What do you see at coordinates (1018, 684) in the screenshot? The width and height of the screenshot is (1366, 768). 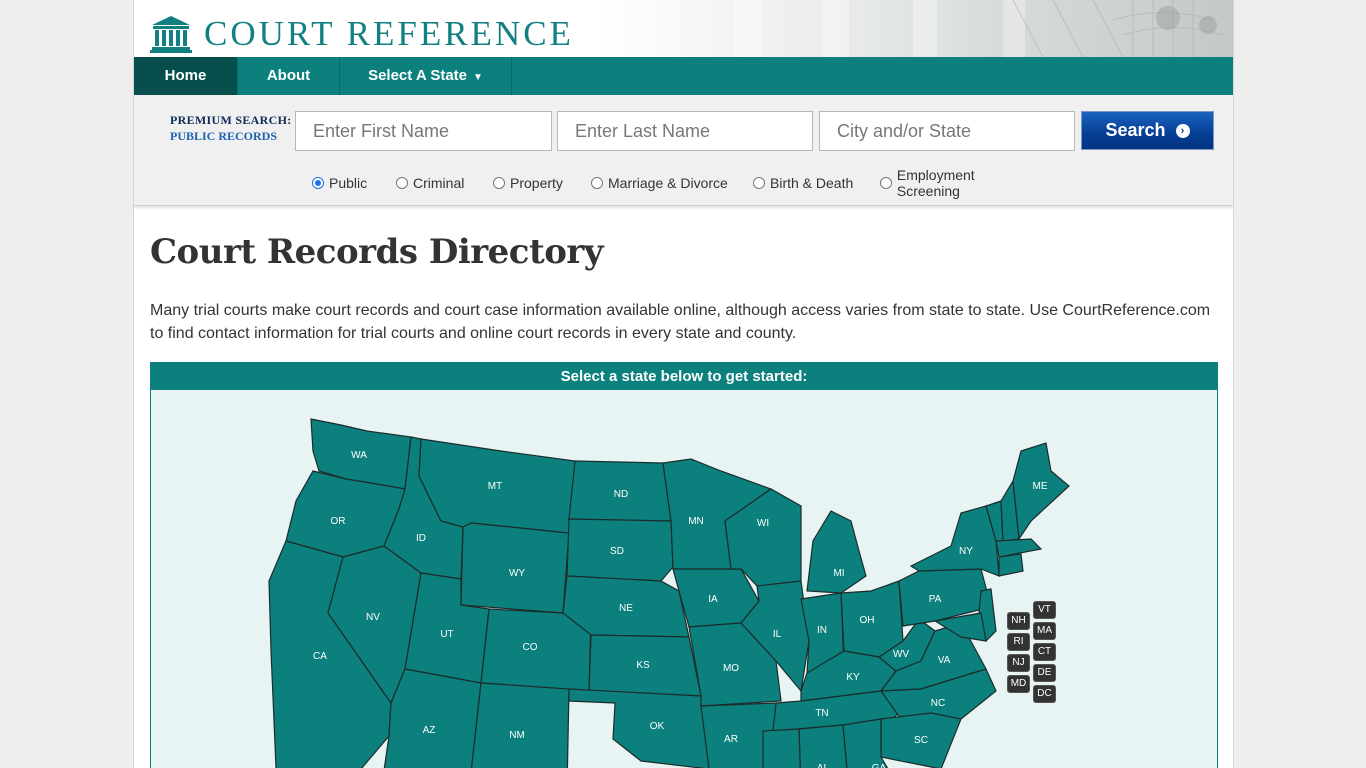 I see `state-badge-md: MD` at bounding box center [1018, 684].